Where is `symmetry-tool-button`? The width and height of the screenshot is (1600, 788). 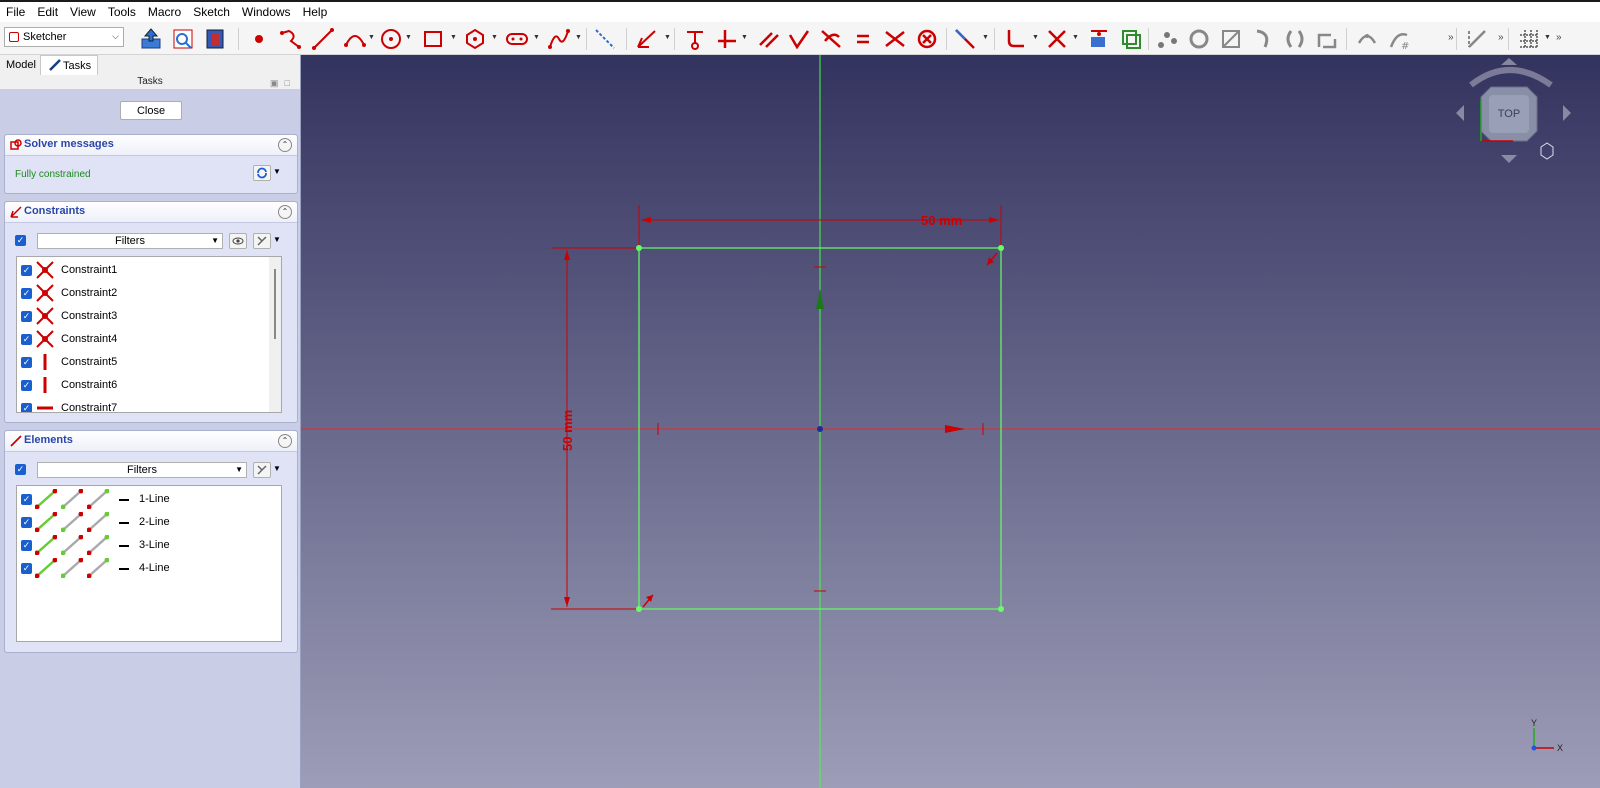 symmetry-tool-button is located at coordinates (1263, 39).